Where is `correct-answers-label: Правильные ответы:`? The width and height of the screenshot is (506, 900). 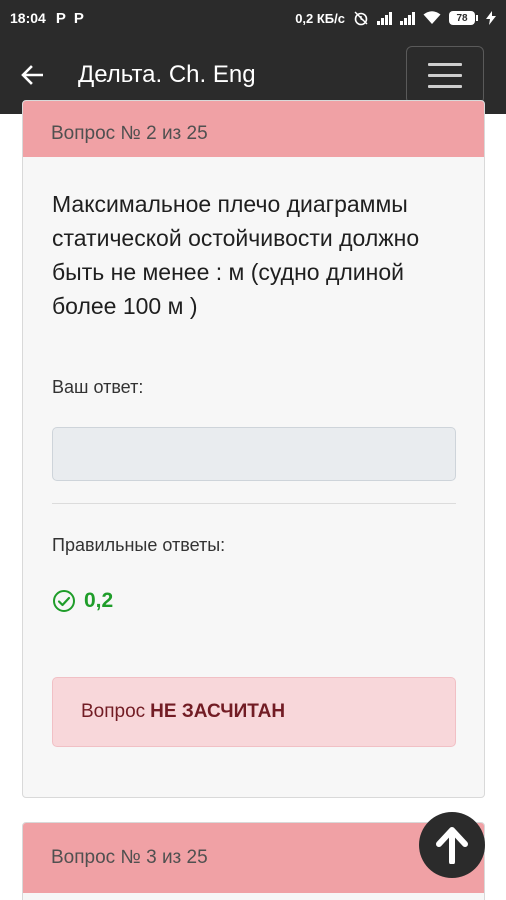 correct-answers-label: Правильные ответы: is located at coordinates (139, 545).